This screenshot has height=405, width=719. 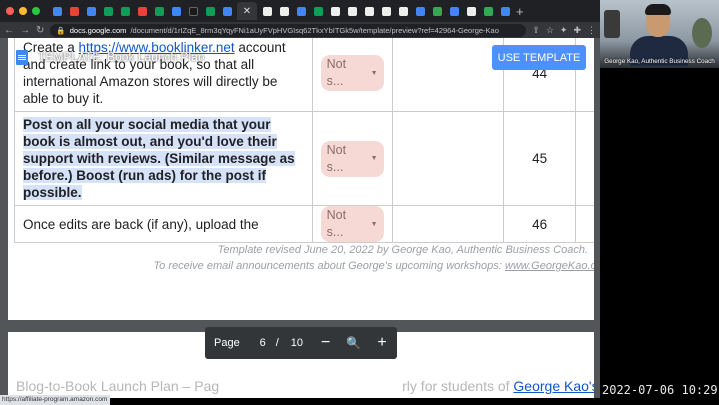 I want to click on presenter-name: George Kao, Authentic Business Coach, so click(x=659, y=61).